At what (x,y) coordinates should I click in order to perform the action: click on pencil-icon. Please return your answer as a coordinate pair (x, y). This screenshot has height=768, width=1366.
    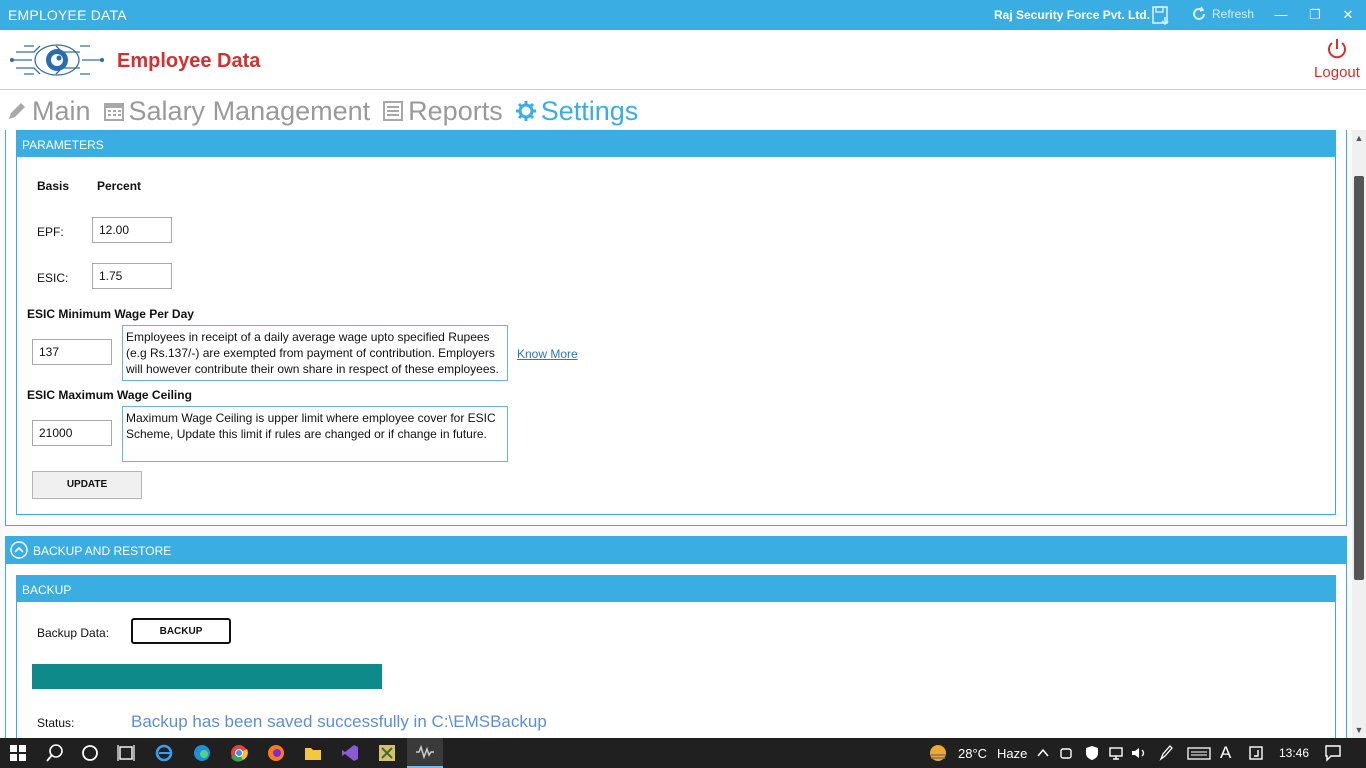
    Looking at the image, I should click on (17, 111).